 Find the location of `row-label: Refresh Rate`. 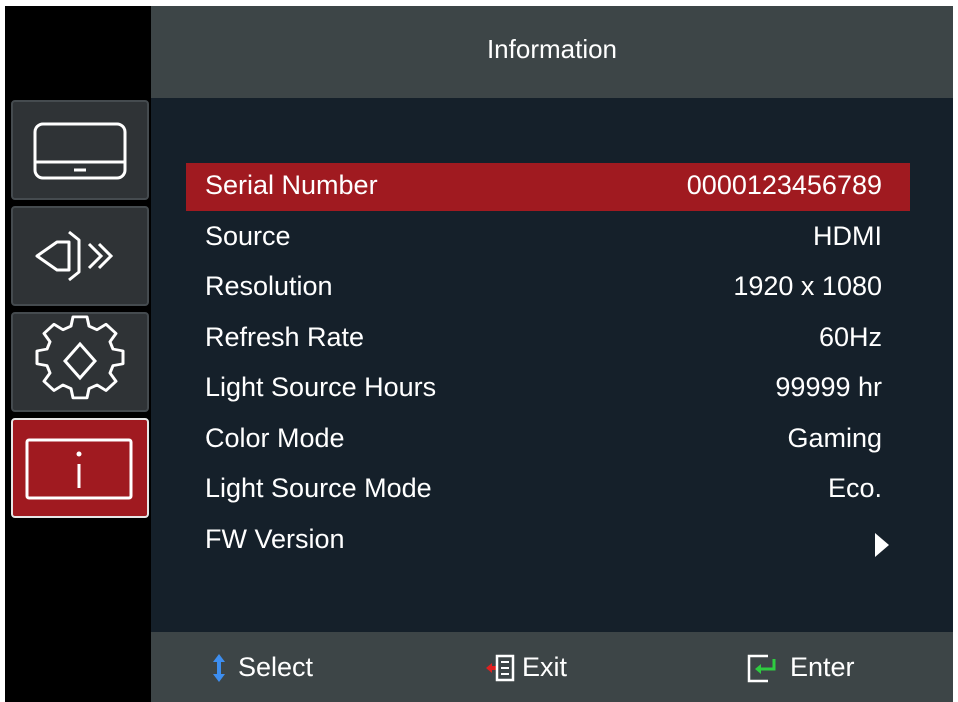

row-label: Refresh Rate is located at coordinates (285, 337).